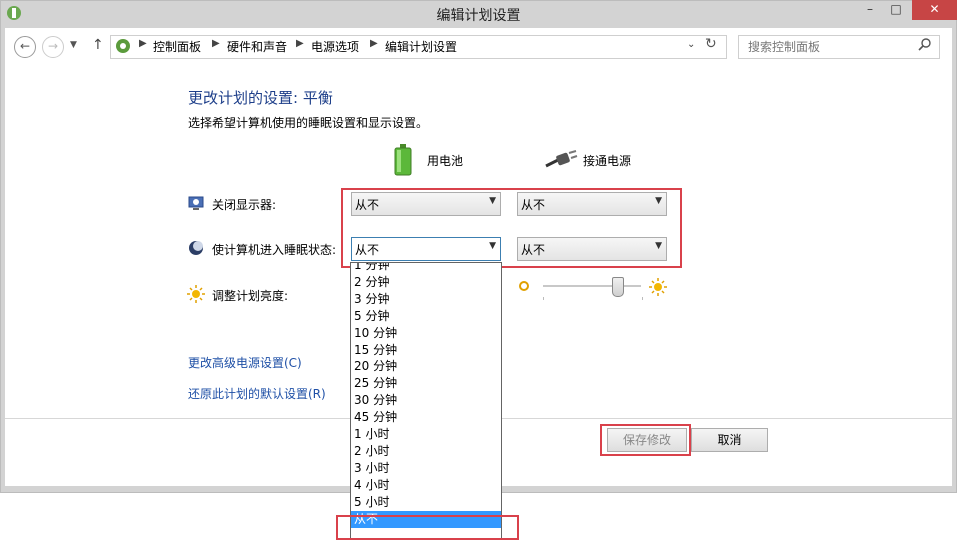 The image size is (957, 551). What do you see at coordinates (925, 45) in the screenshot?
I see `search-icon` at bounding box center [925, 45].